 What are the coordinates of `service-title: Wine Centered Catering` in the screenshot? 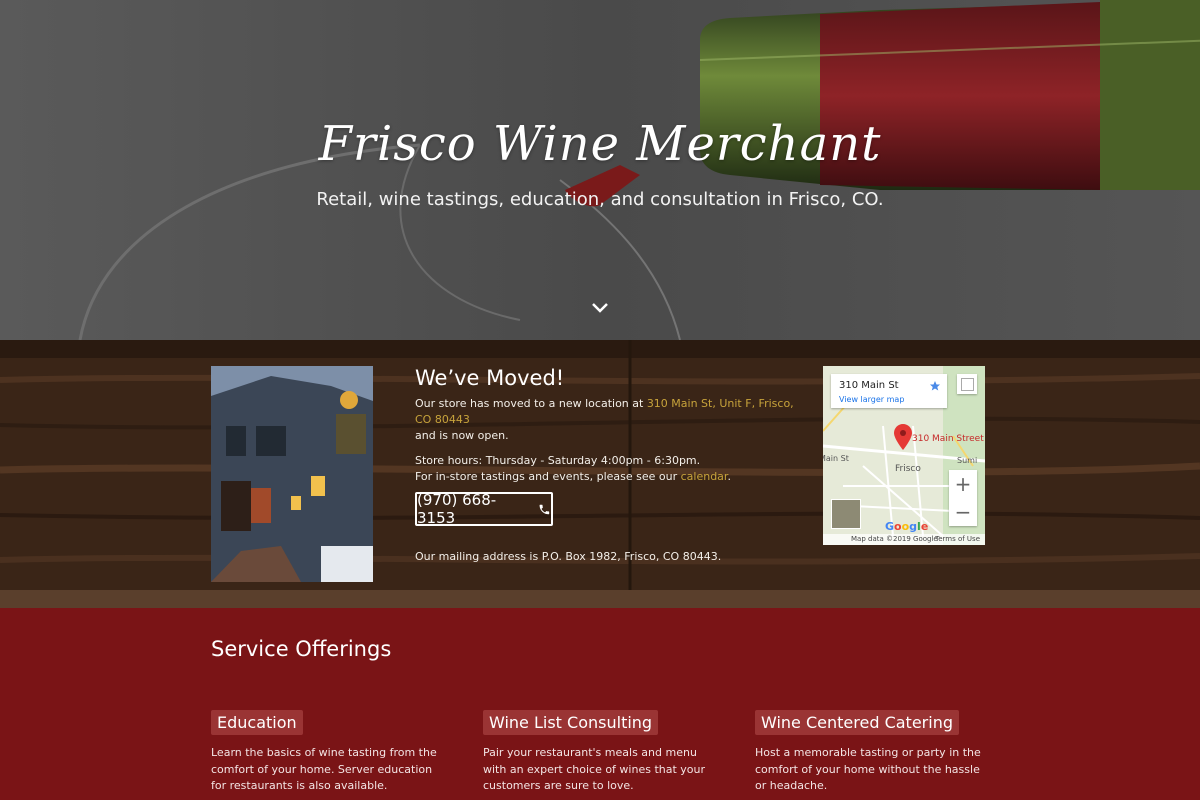 It's located at (857, 722).